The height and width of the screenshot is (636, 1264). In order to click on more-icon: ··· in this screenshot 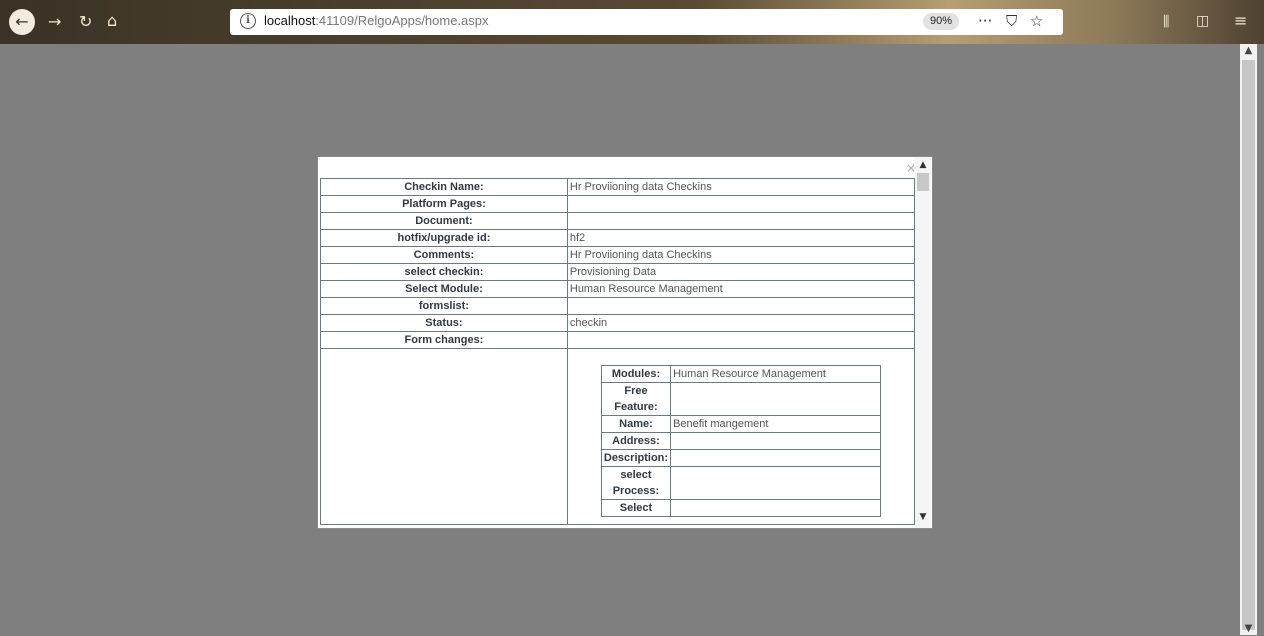, I will do `click(985, 21)`.